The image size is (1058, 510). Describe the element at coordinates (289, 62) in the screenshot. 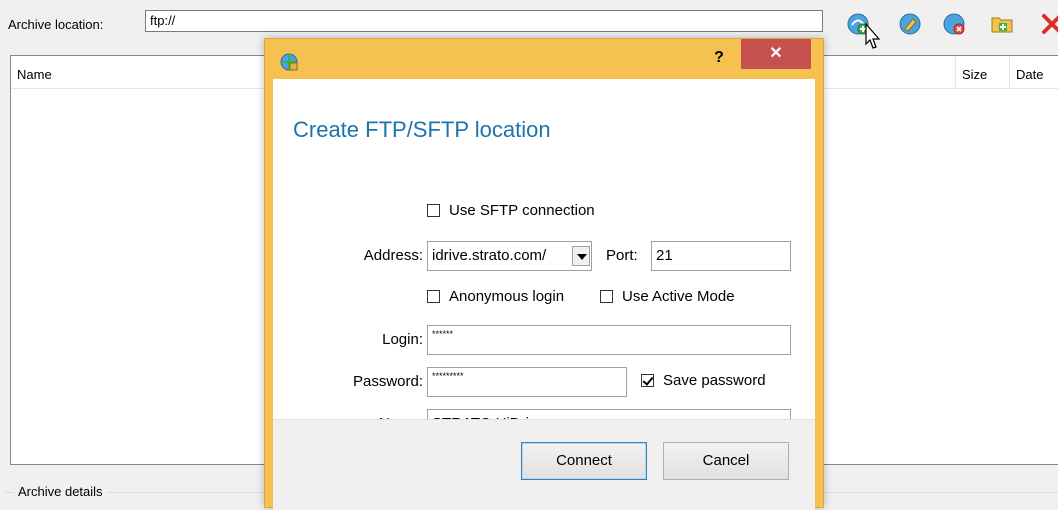

I see `app-icon` at that location.